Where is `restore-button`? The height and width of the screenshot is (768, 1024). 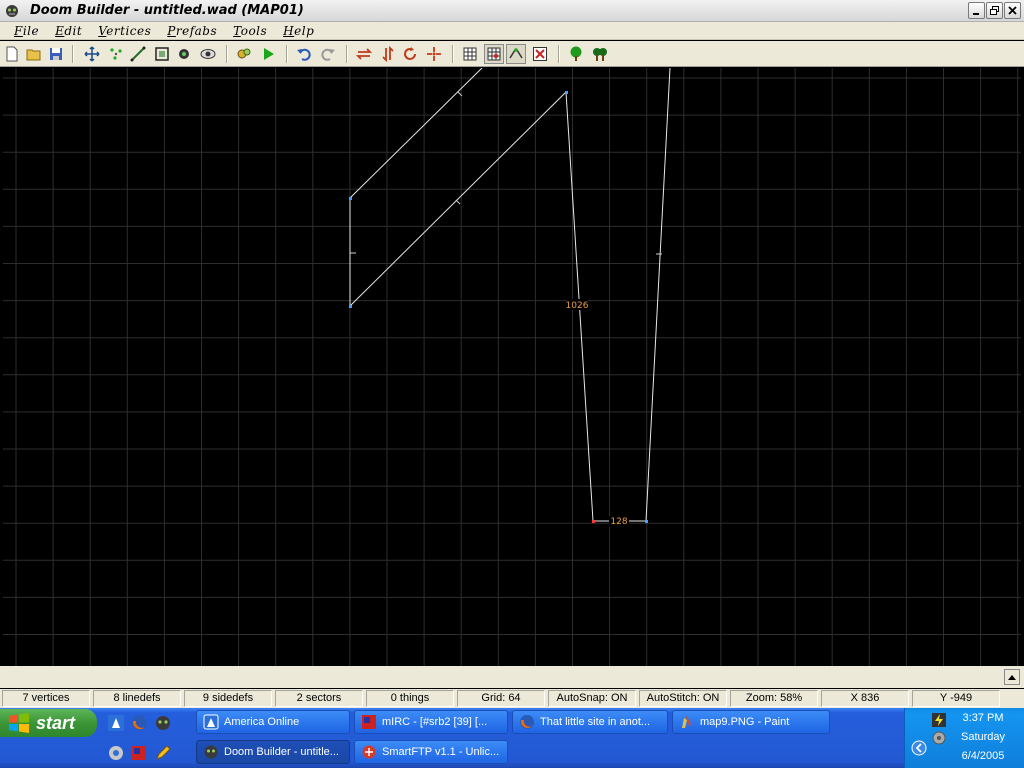 restore-button is located at coordinates (994, 10).